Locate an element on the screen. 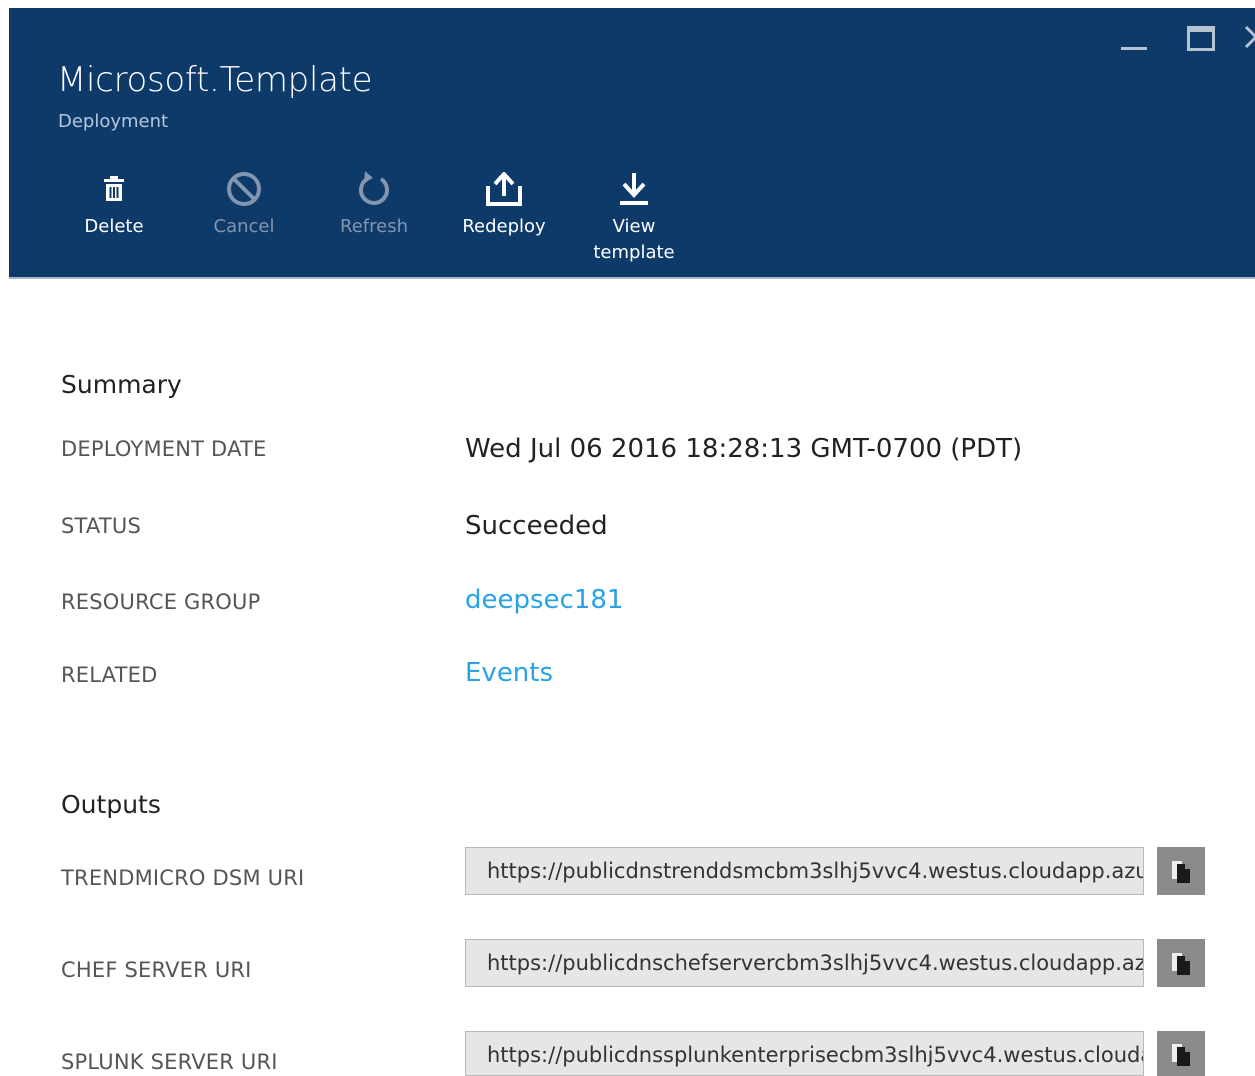  close-icon is located at coordinates (1249, 37).